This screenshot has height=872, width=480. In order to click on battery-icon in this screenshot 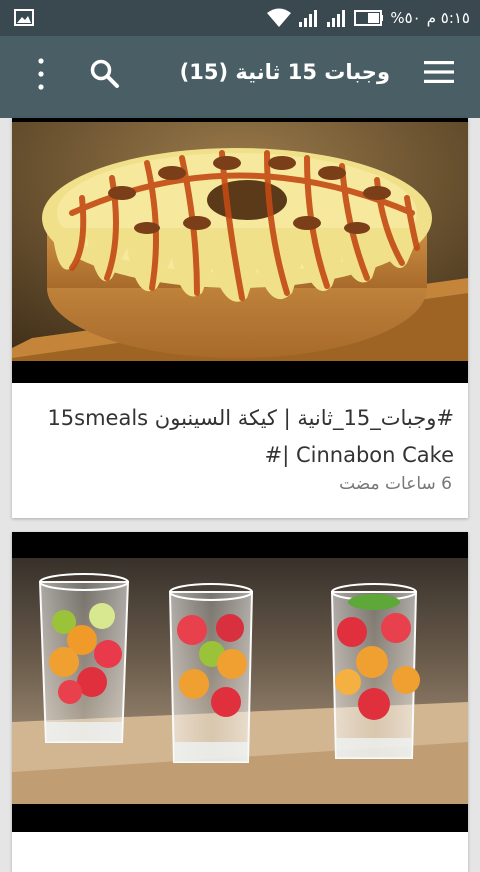, I will do `click(369, 18)`.